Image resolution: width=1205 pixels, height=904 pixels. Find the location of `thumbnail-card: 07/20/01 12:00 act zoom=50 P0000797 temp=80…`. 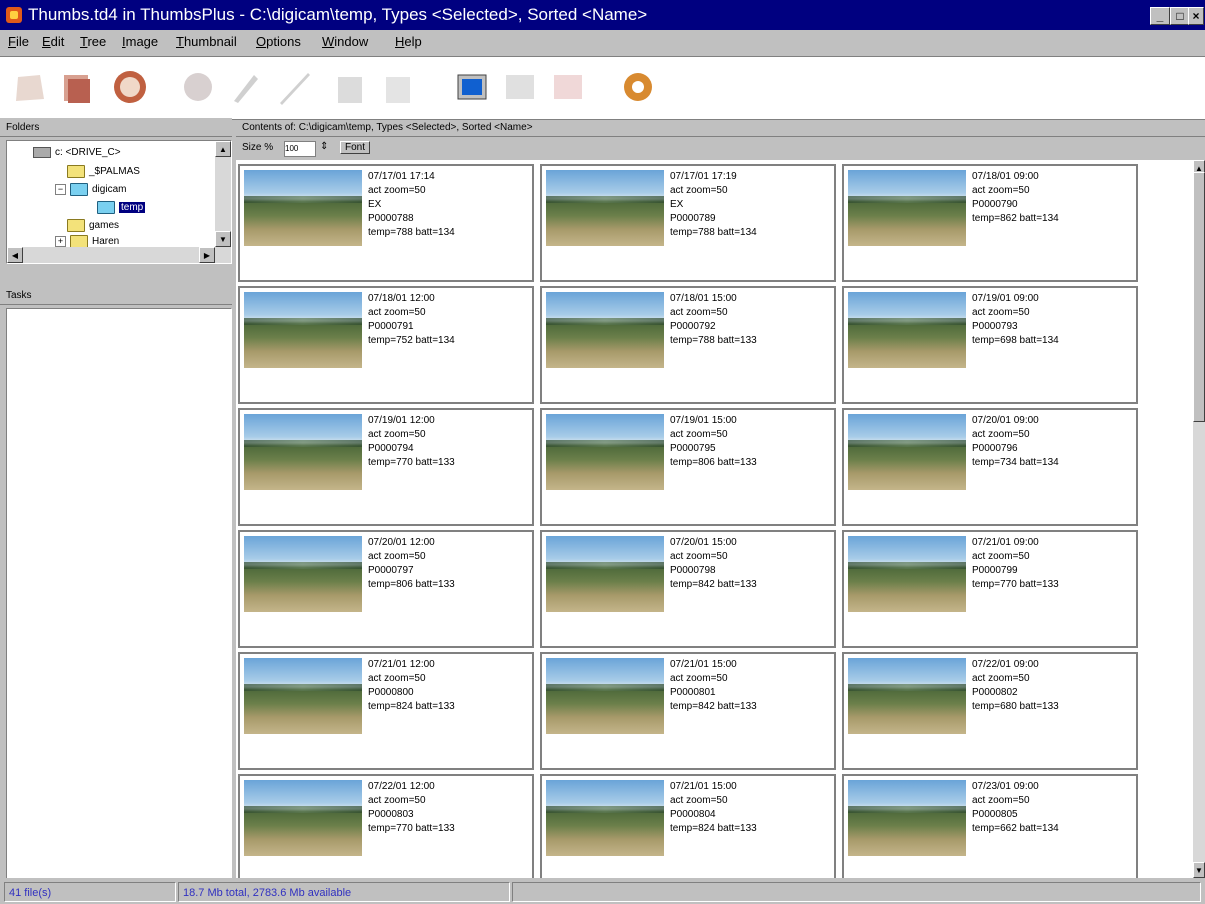

thumbnail-card: 07/20/01 12:00 act zoom=50 P0000797 temp=80… is located at coordinates (386, 589).